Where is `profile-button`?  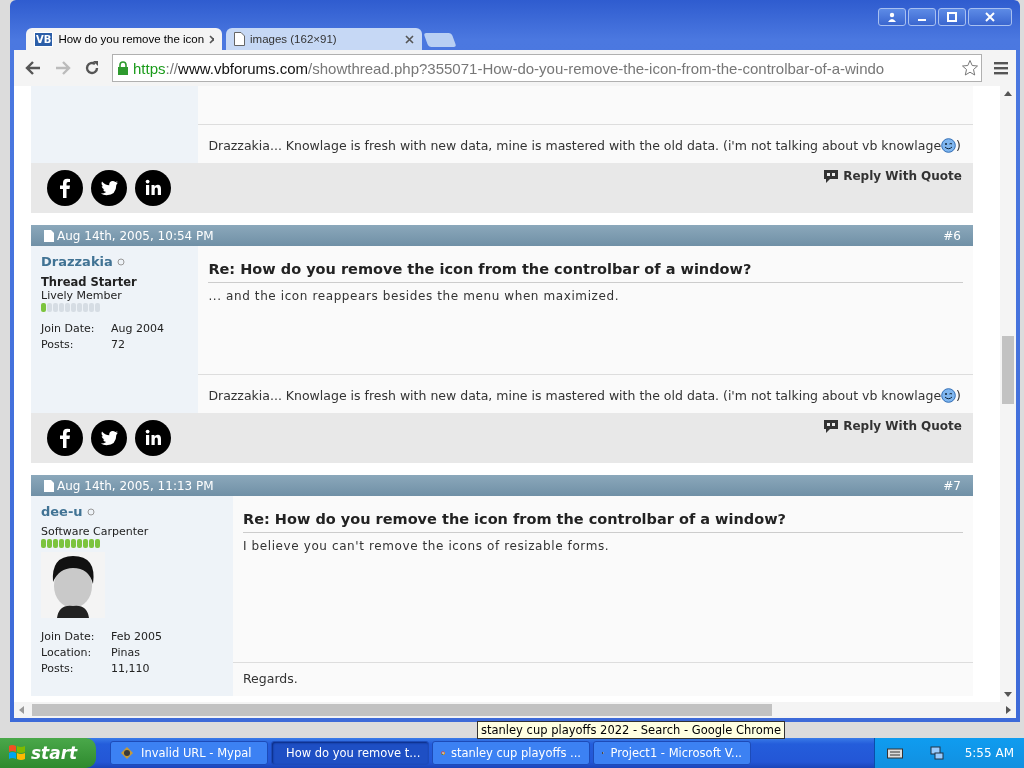 profile-button is located at coordinates (892, 17).